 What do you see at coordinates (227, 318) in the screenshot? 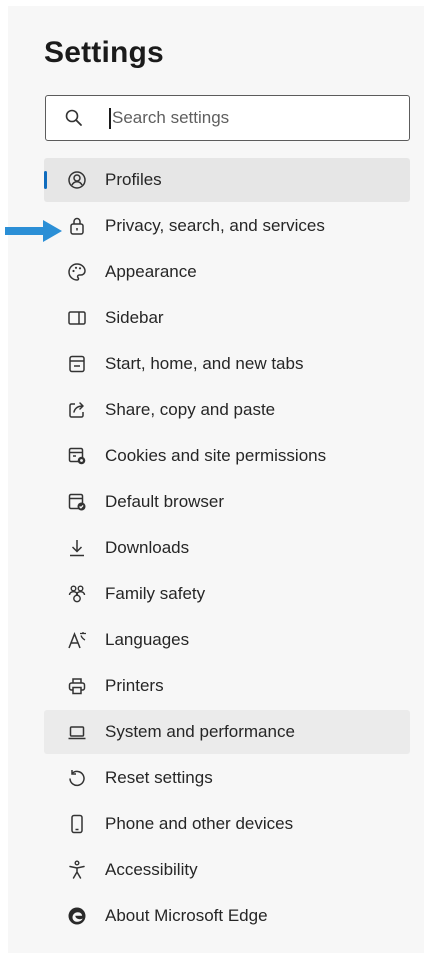
I see `nav-item-sidebar: Sidebar` at bounding box center [227, 318].